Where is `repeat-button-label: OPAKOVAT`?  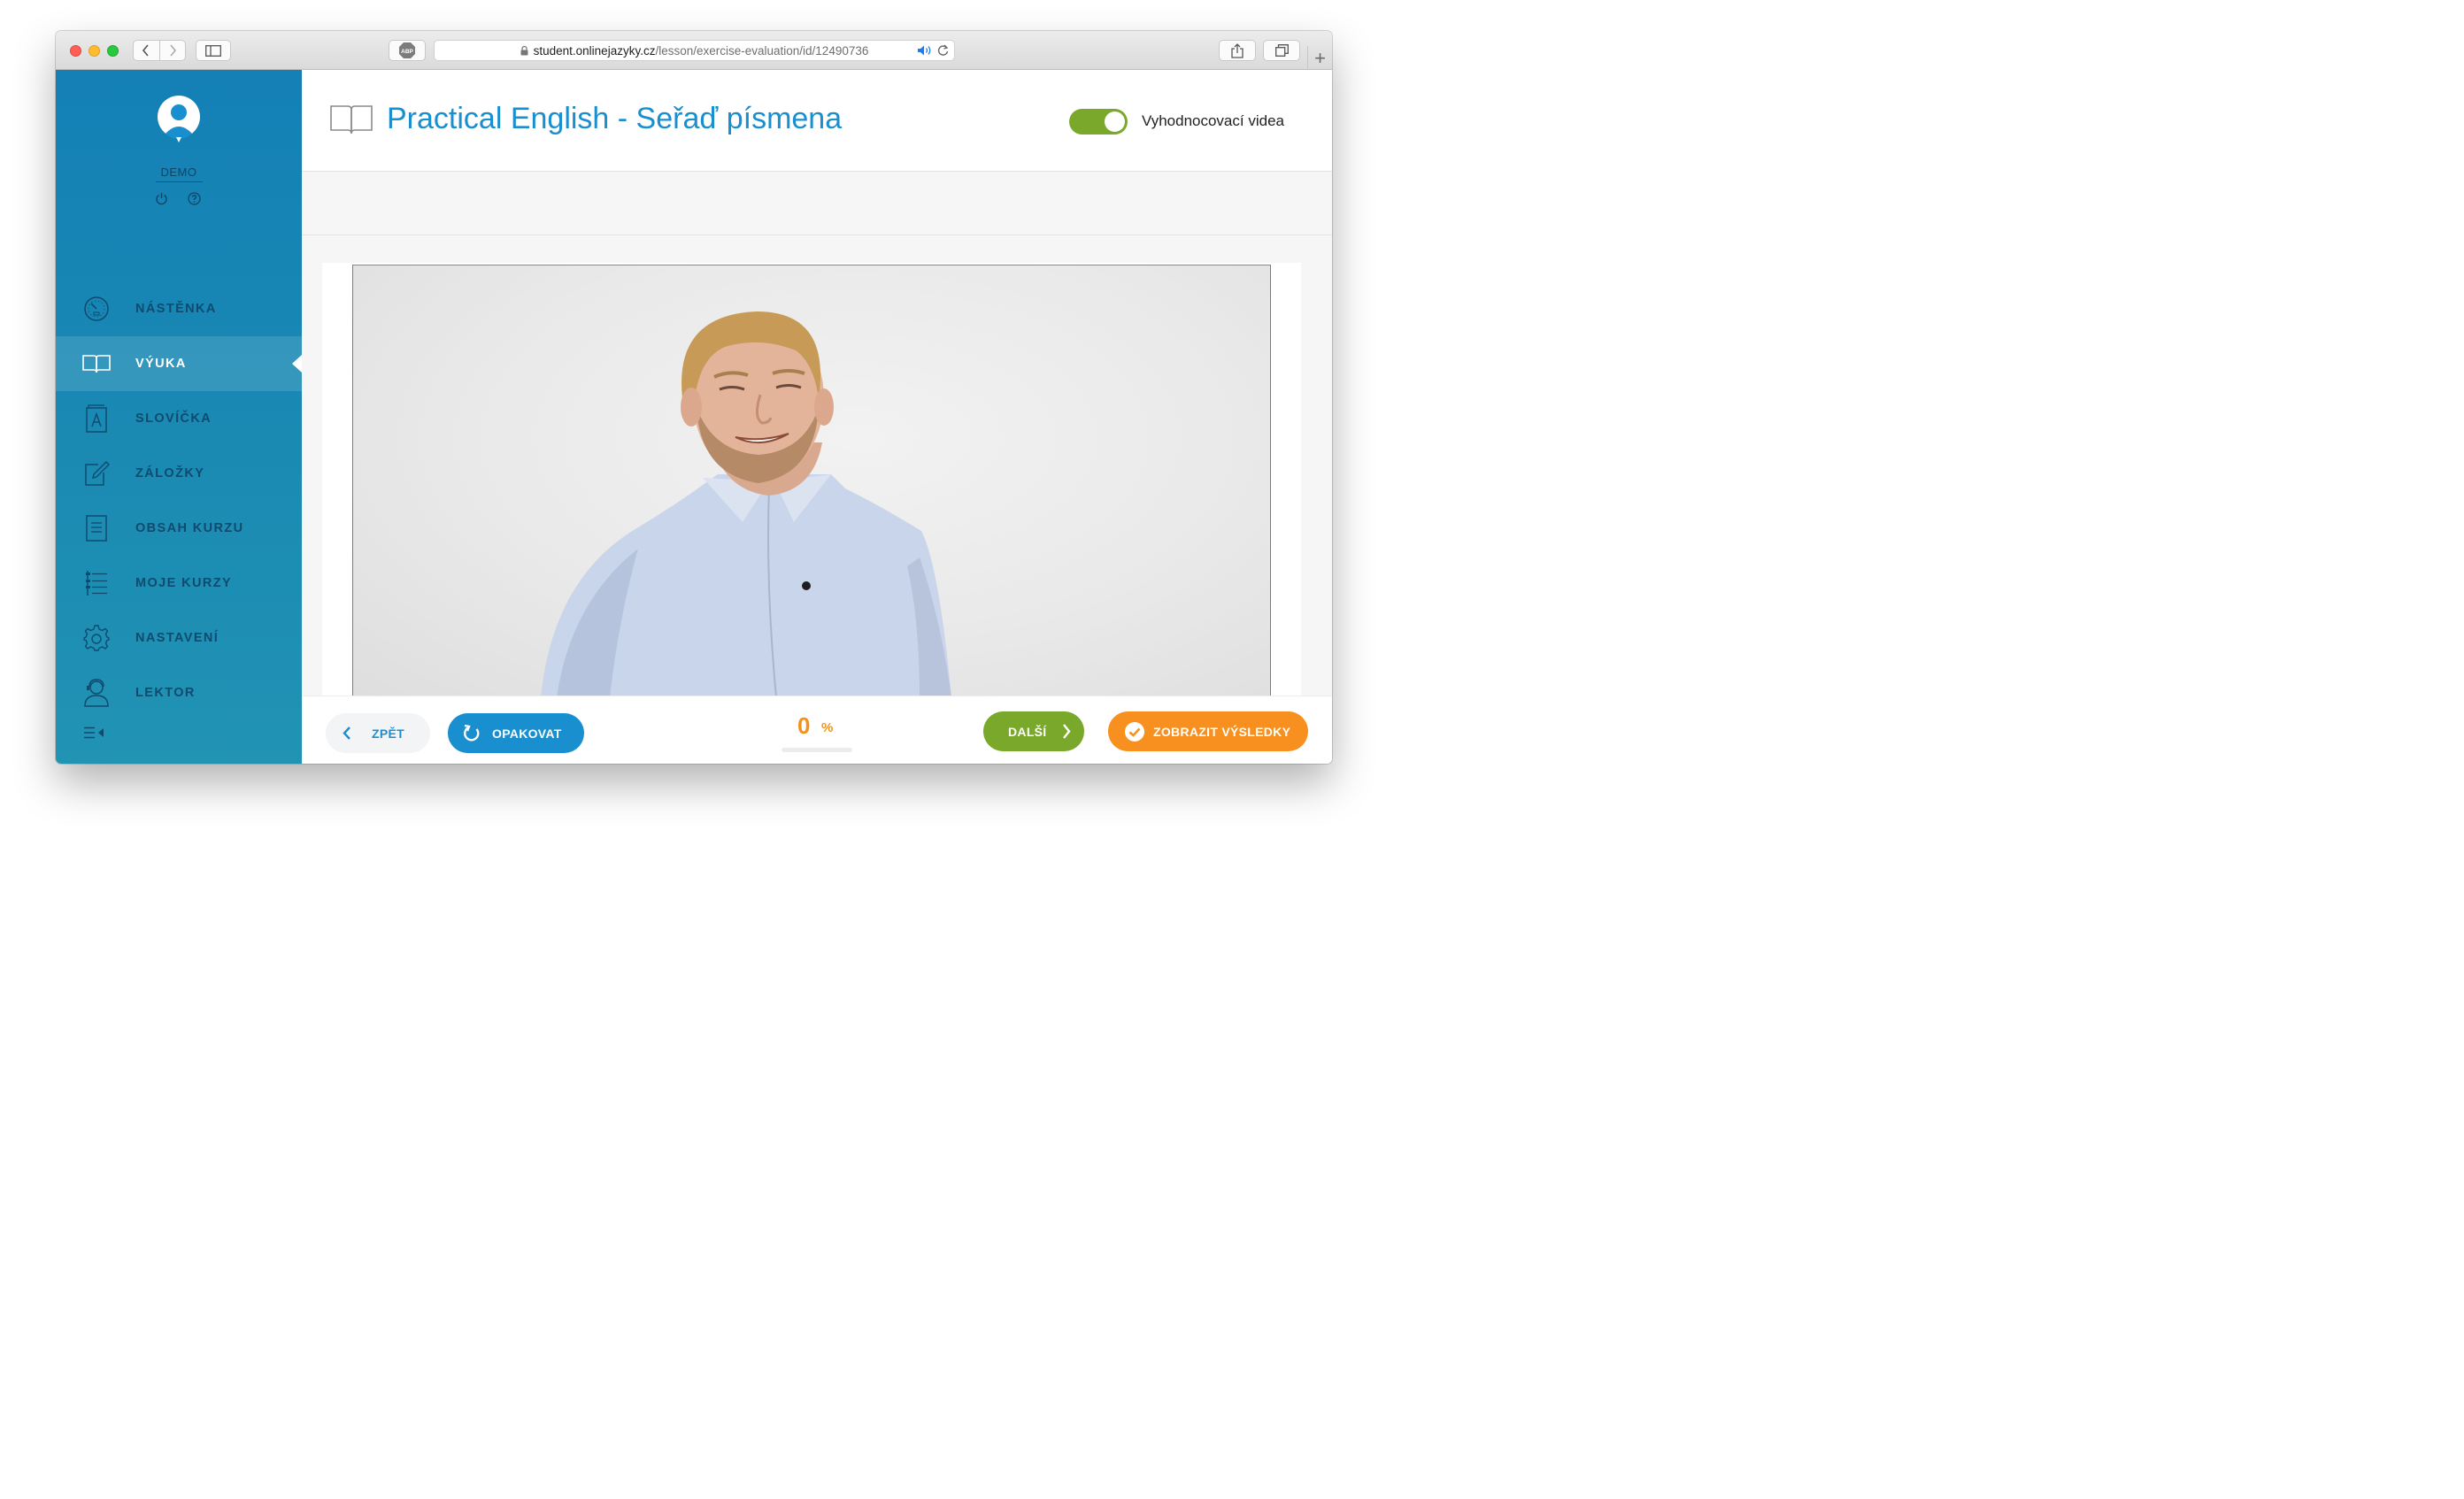 repeat-button-label: OPAKOVAT is located at coordinates (527, 733).